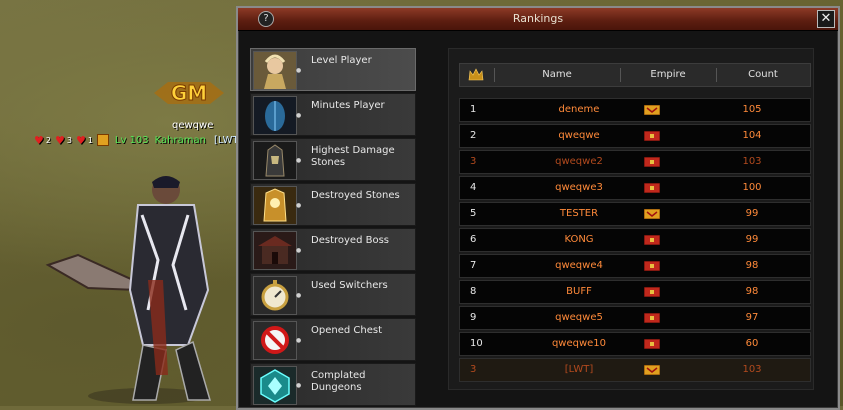  I want to click on count-cell: 100, so click(752, 187).